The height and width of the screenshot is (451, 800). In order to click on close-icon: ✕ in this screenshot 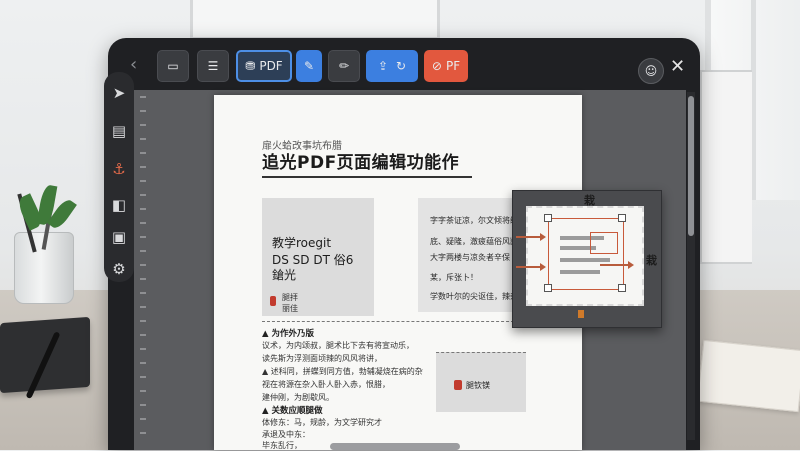, I will do `click(677, 67)`.